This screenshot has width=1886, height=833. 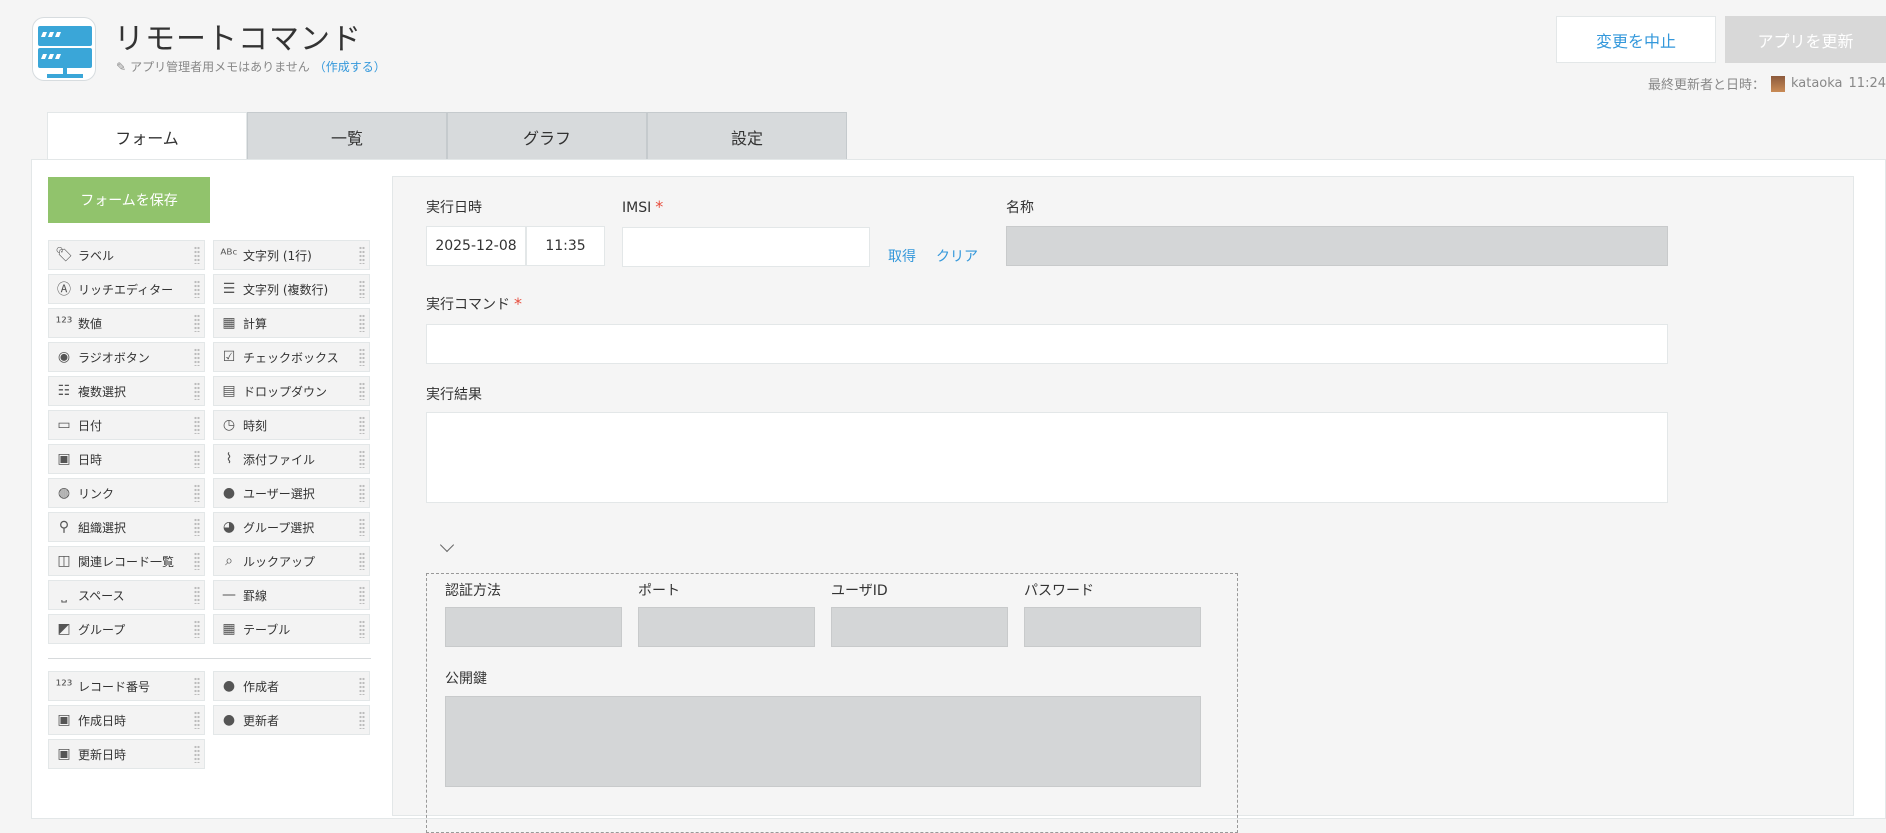 I want to click on palette-item: ◕ グループ選択, so click(x=291, y=527).